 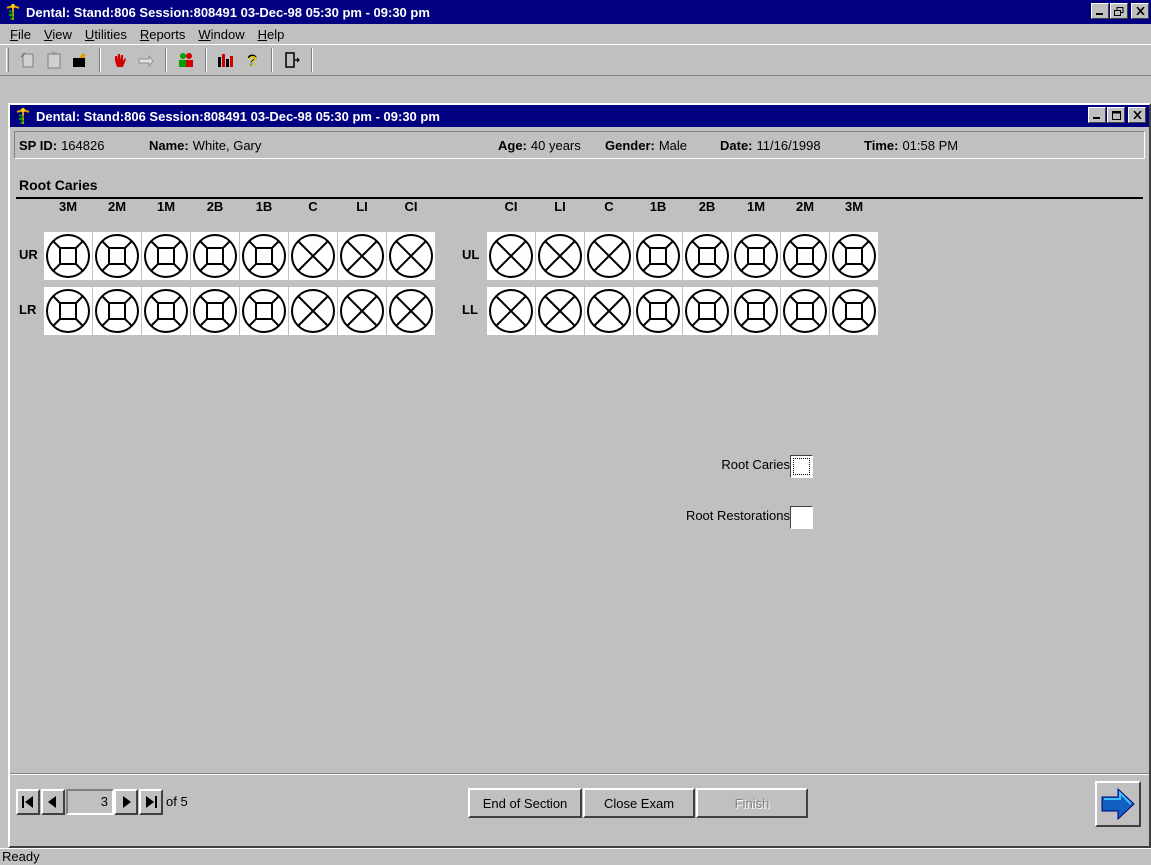 What do you see at coordinates (756, 311) in the screenshot?
I see `tooth-ll-1m` at bounding box center [756, 311].